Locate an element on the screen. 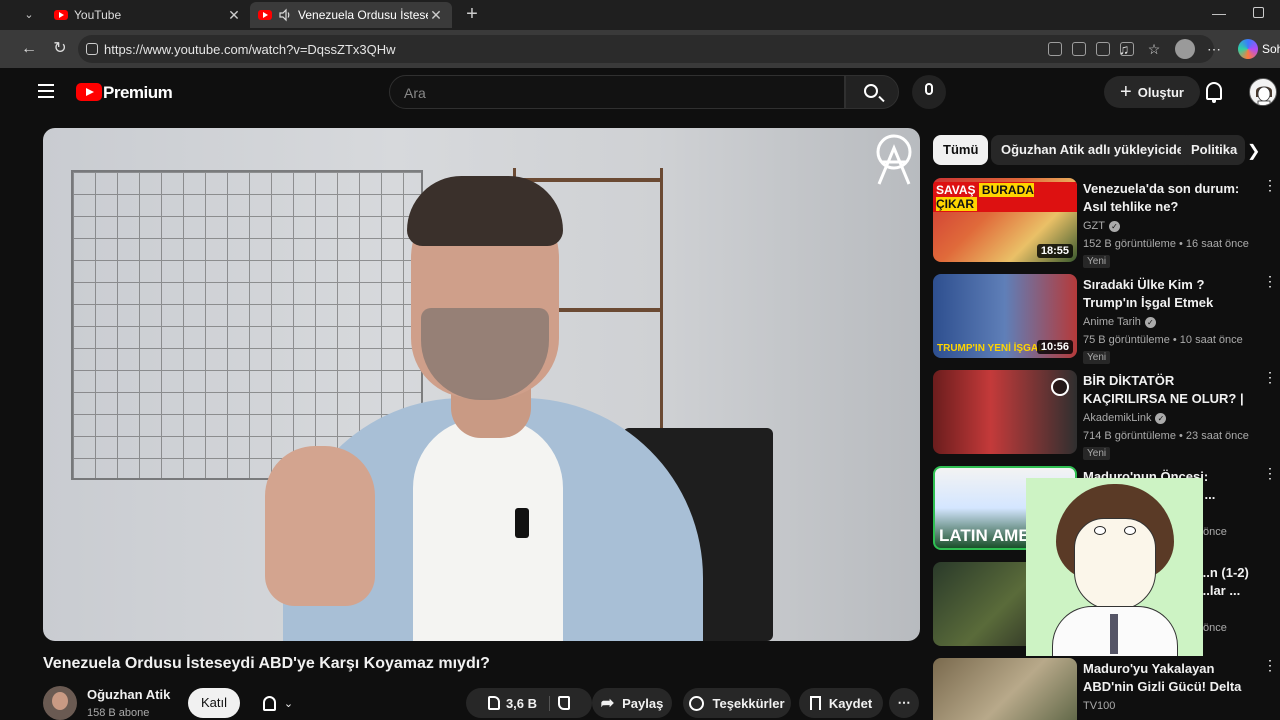 The width and height of the screenshot is (1280, 720). more-horizontal-icon: ⋯ is located at coordinates (904, 702).